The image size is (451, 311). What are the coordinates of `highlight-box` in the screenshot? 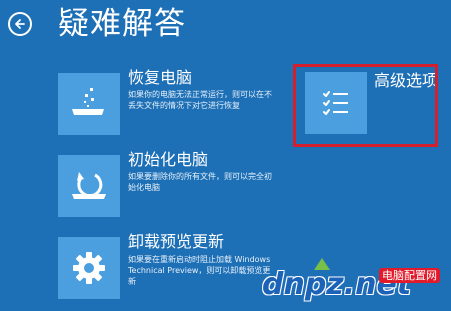 It's located at (365, 105).